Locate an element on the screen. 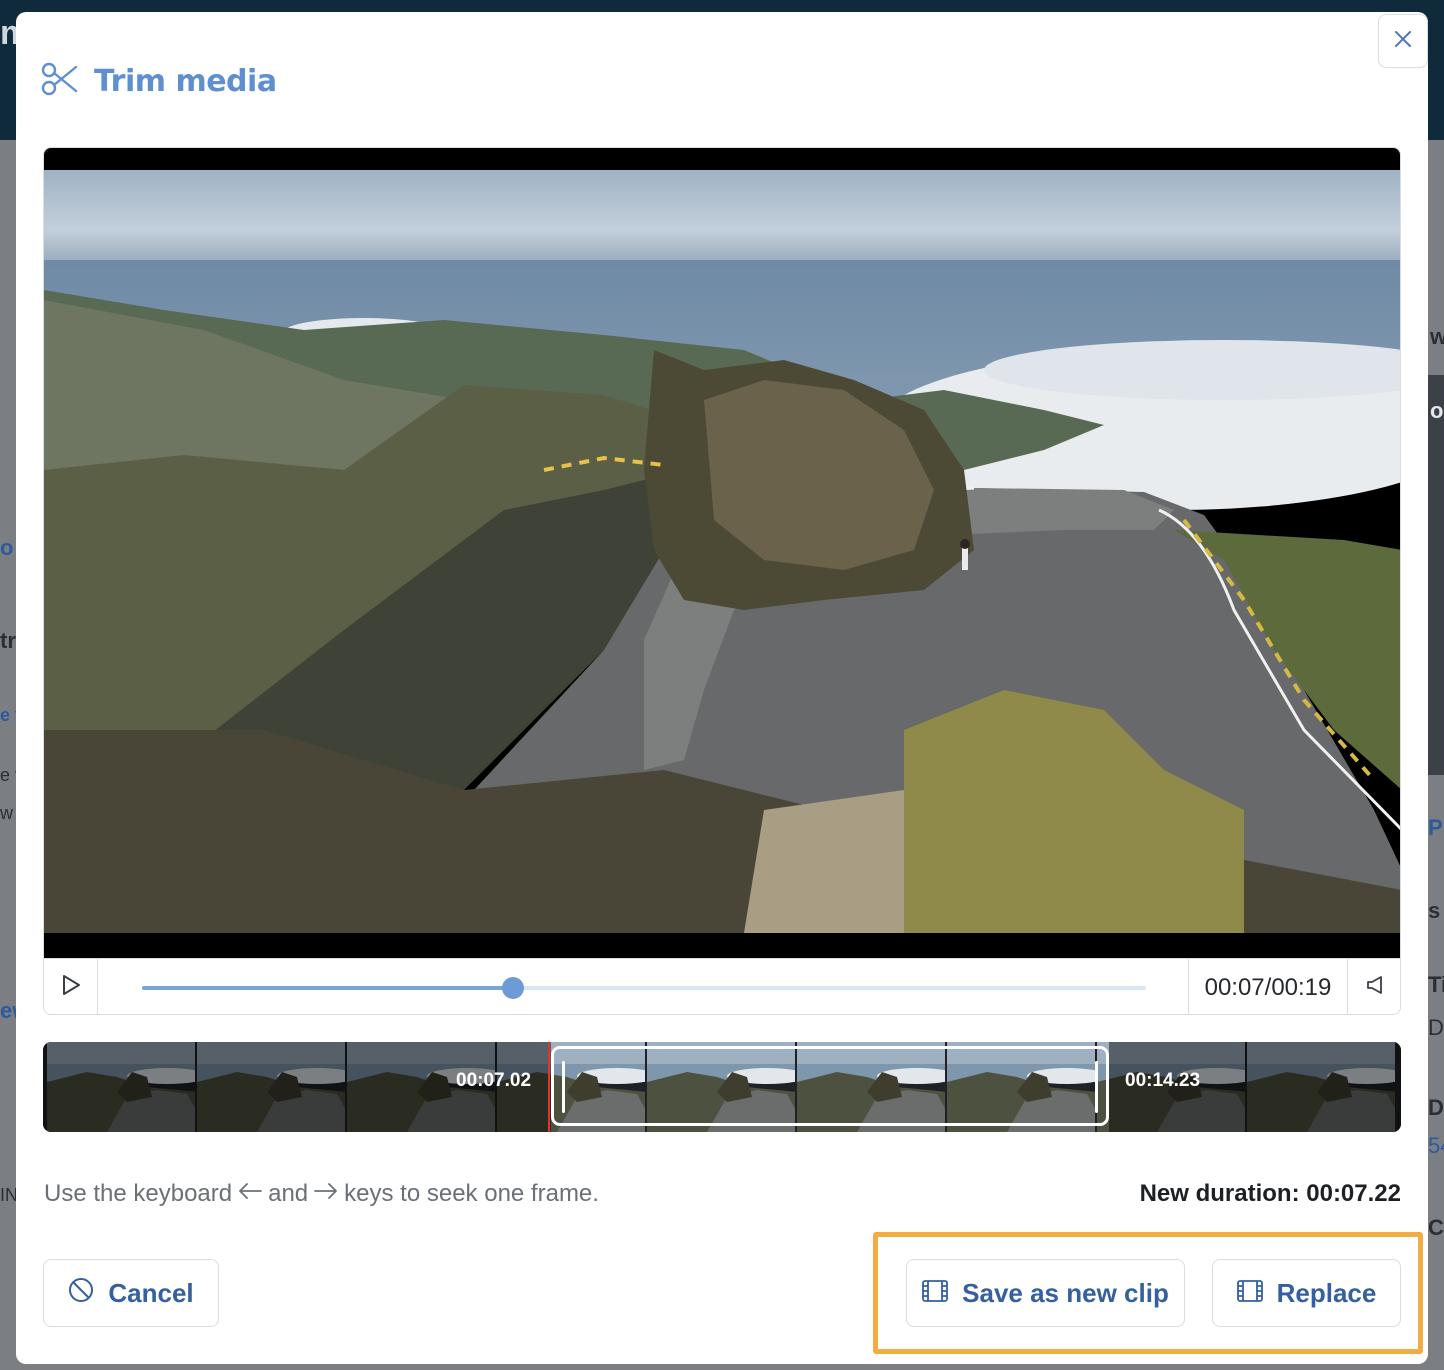 This screenshot has height=1370, width=1444. play-button is located at coordinates (71, 986).